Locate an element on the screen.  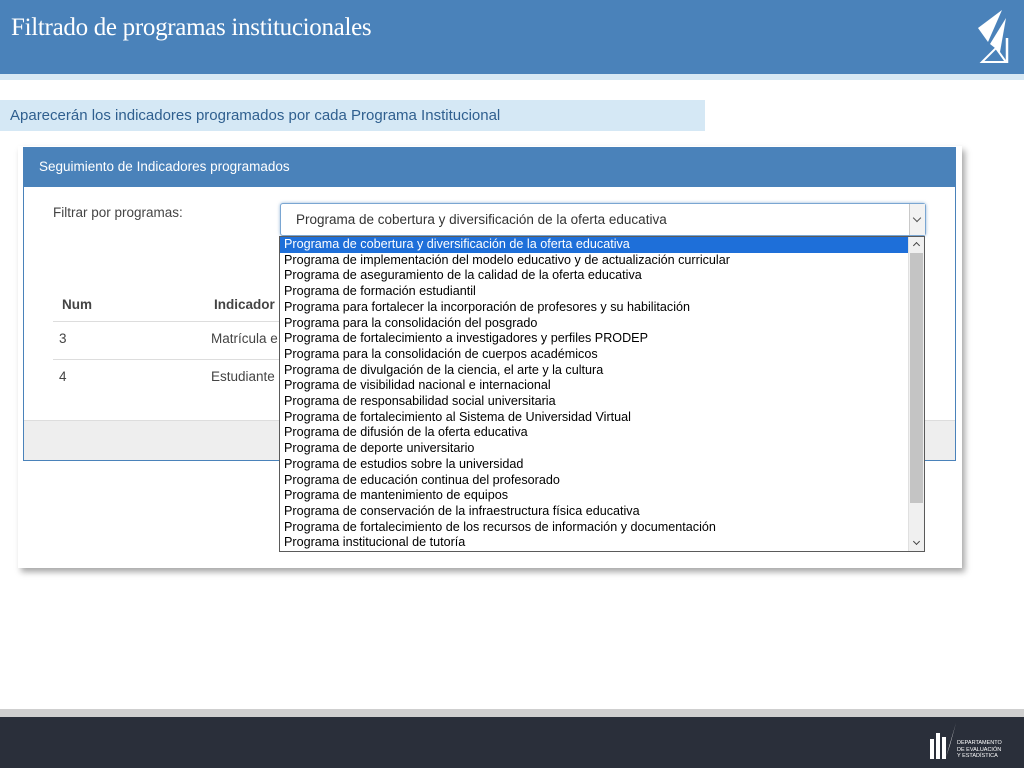
scrollbar-thumb is located at coordinates (916, 378).